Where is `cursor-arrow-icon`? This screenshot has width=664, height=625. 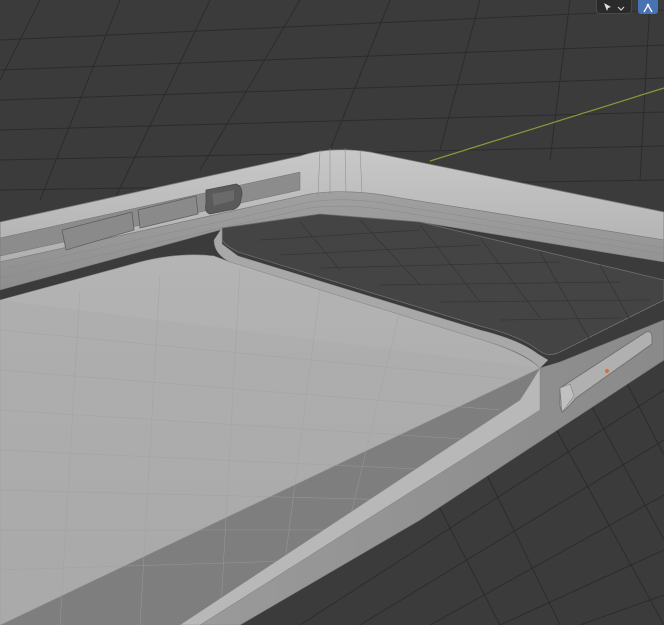
cursor-arrow-icon is located at coordinates (608, 8).